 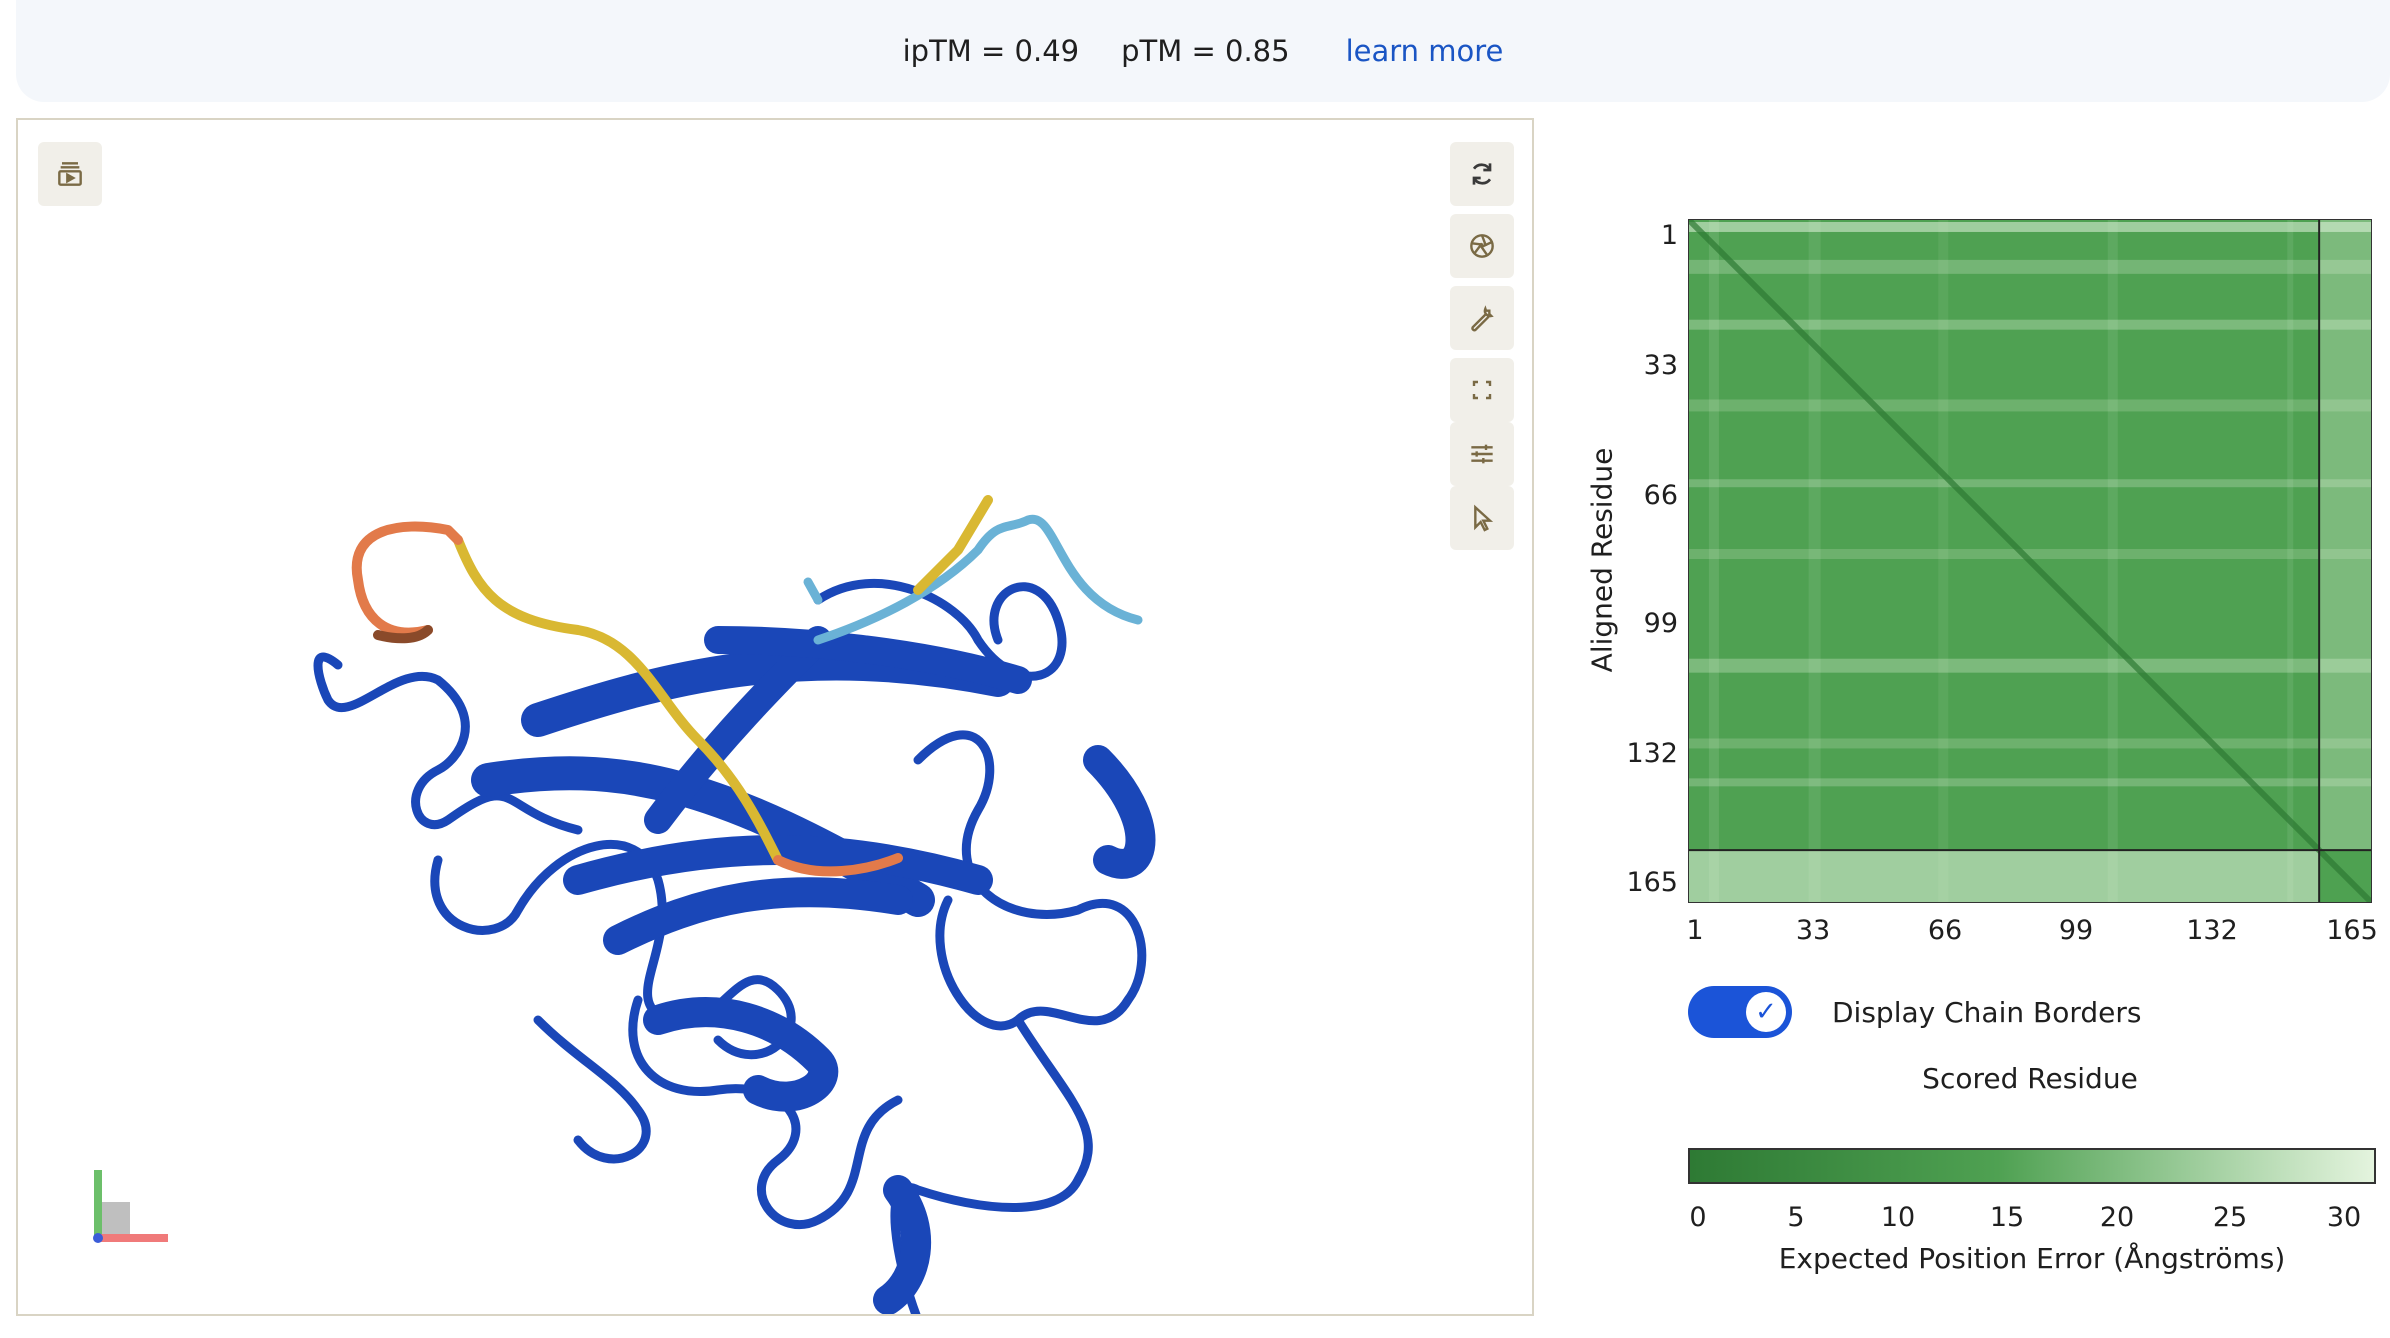 What do you see at coordinates (1652, 753) in the screenshot?
I see `pae-y-tick: 132` at bounding box center [1652, 753].